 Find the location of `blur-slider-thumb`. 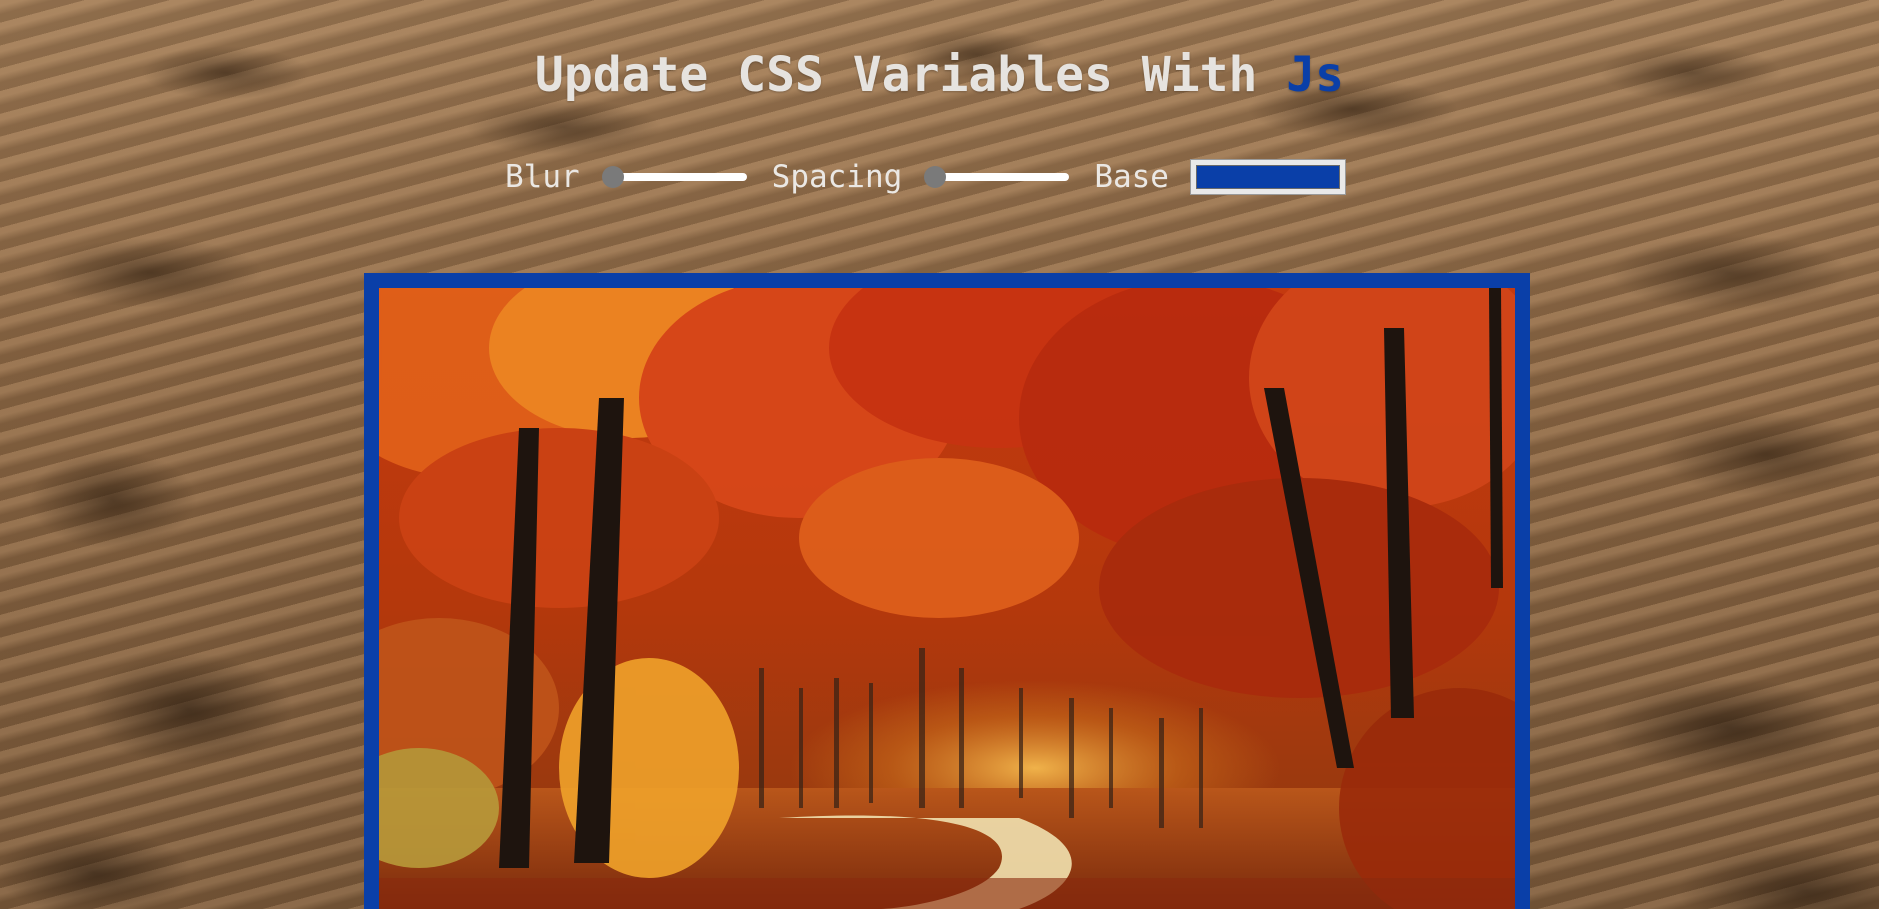

blur-slider-thumb is located at coordinates (612, 177).